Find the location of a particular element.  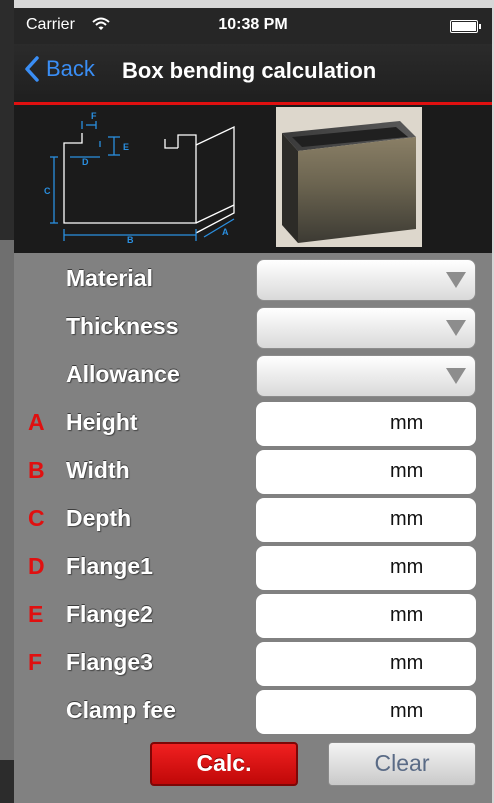

diagram-label-f: F is located at coordinates (94, 116).